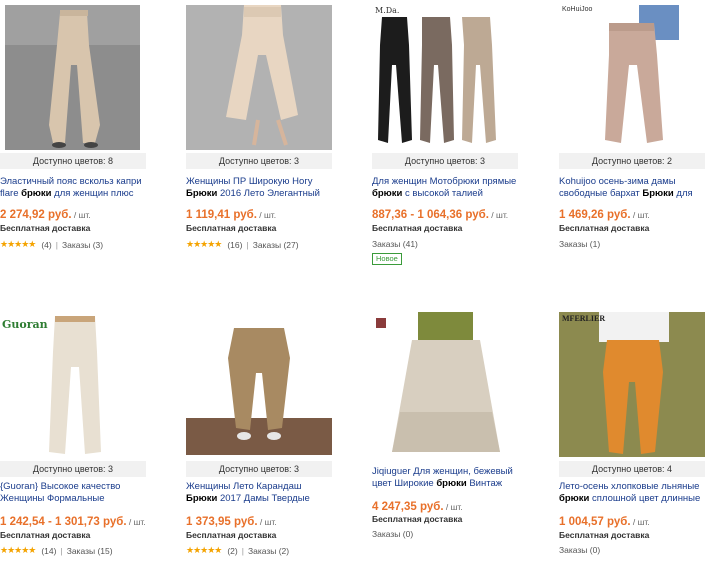 The width and height of the screenshot is (709, 565). Describe the element at coordinates (387, 10) in the screenshot. I see `brand-logo: M.Da.` at that location.